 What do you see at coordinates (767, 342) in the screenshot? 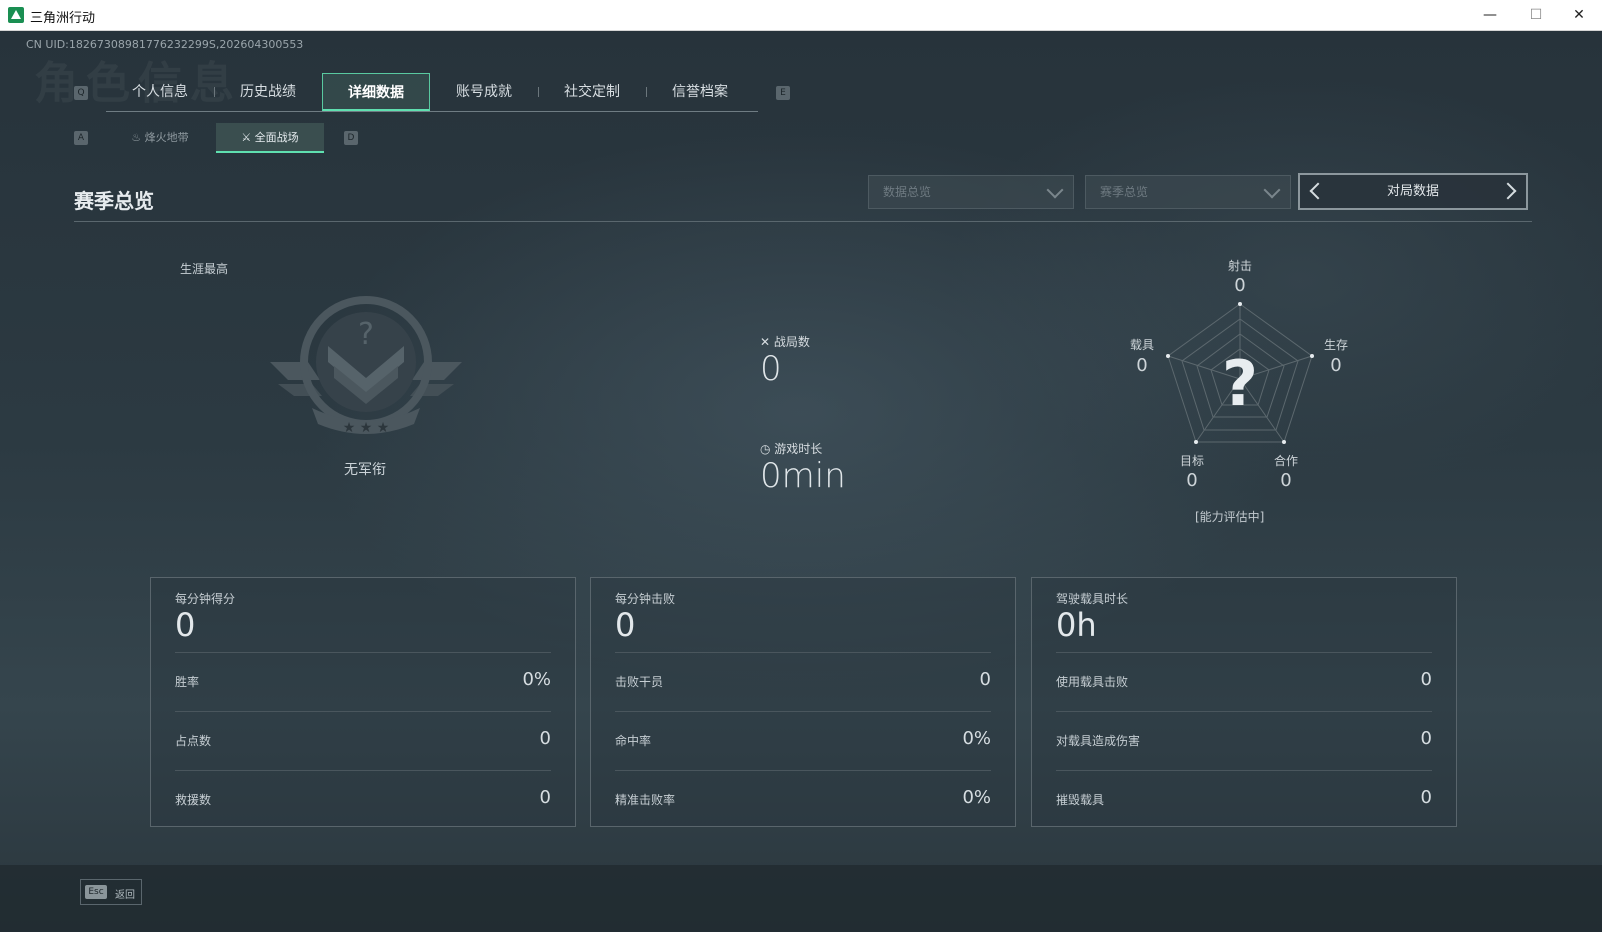
I see `crossed-swords-icon: ✕` at bounding box center [767, 342].